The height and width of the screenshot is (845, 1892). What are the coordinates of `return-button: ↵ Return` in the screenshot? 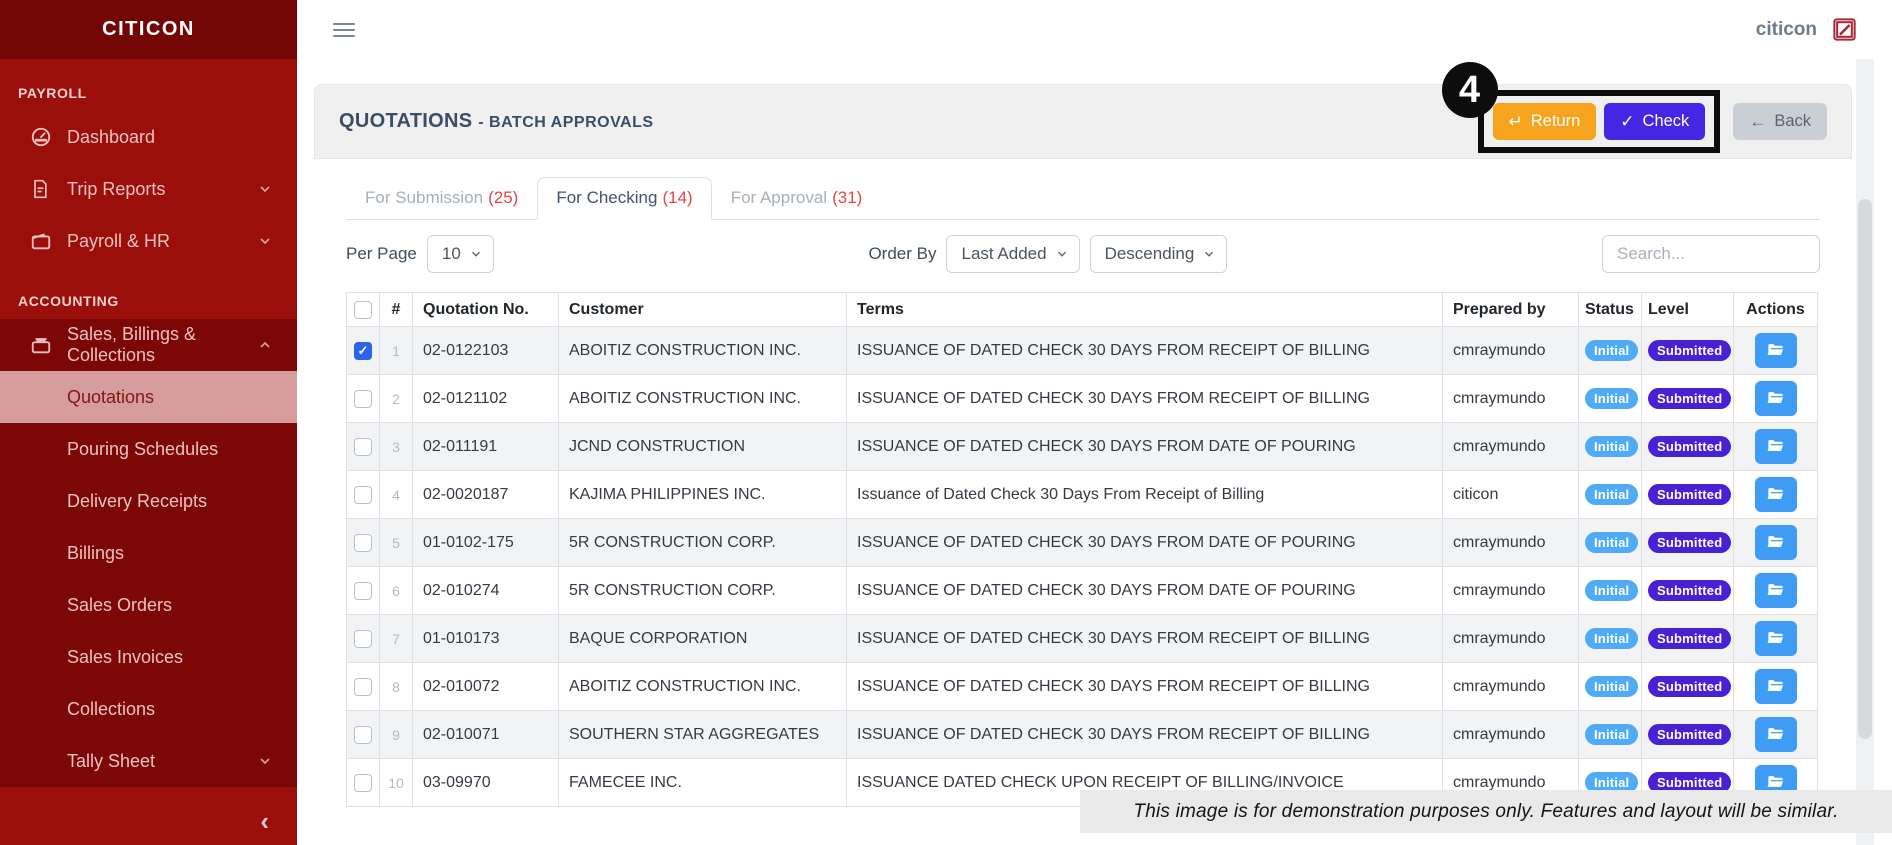 It's located at (1544, 121).